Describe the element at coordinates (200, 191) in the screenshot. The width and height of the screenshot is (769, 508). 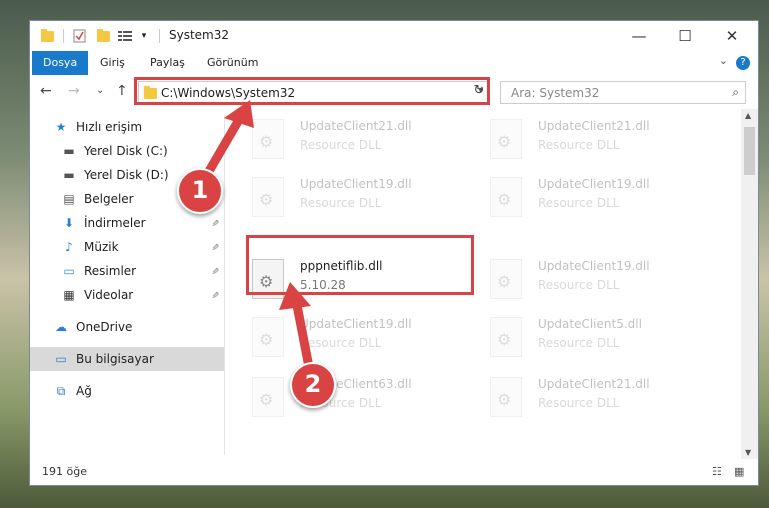
I see `step-1-badge: 1` at that location.